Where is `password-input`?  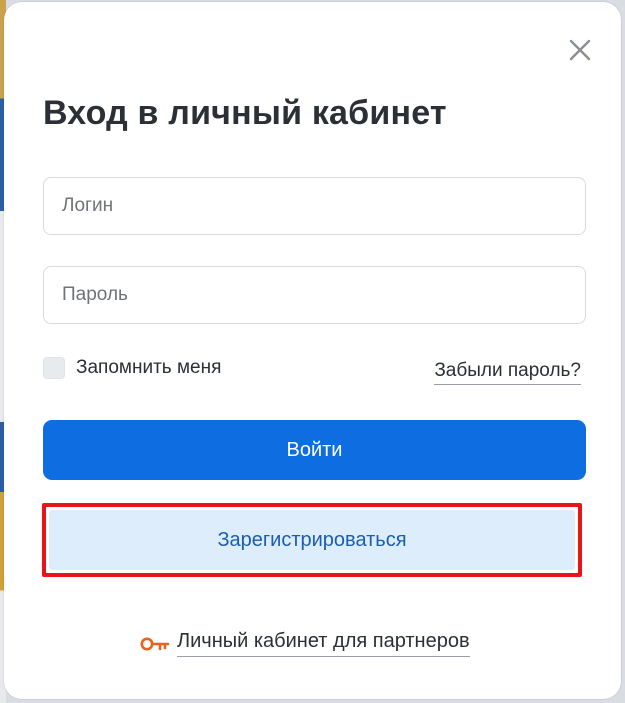
password-input is located at coordinates (314, 295).